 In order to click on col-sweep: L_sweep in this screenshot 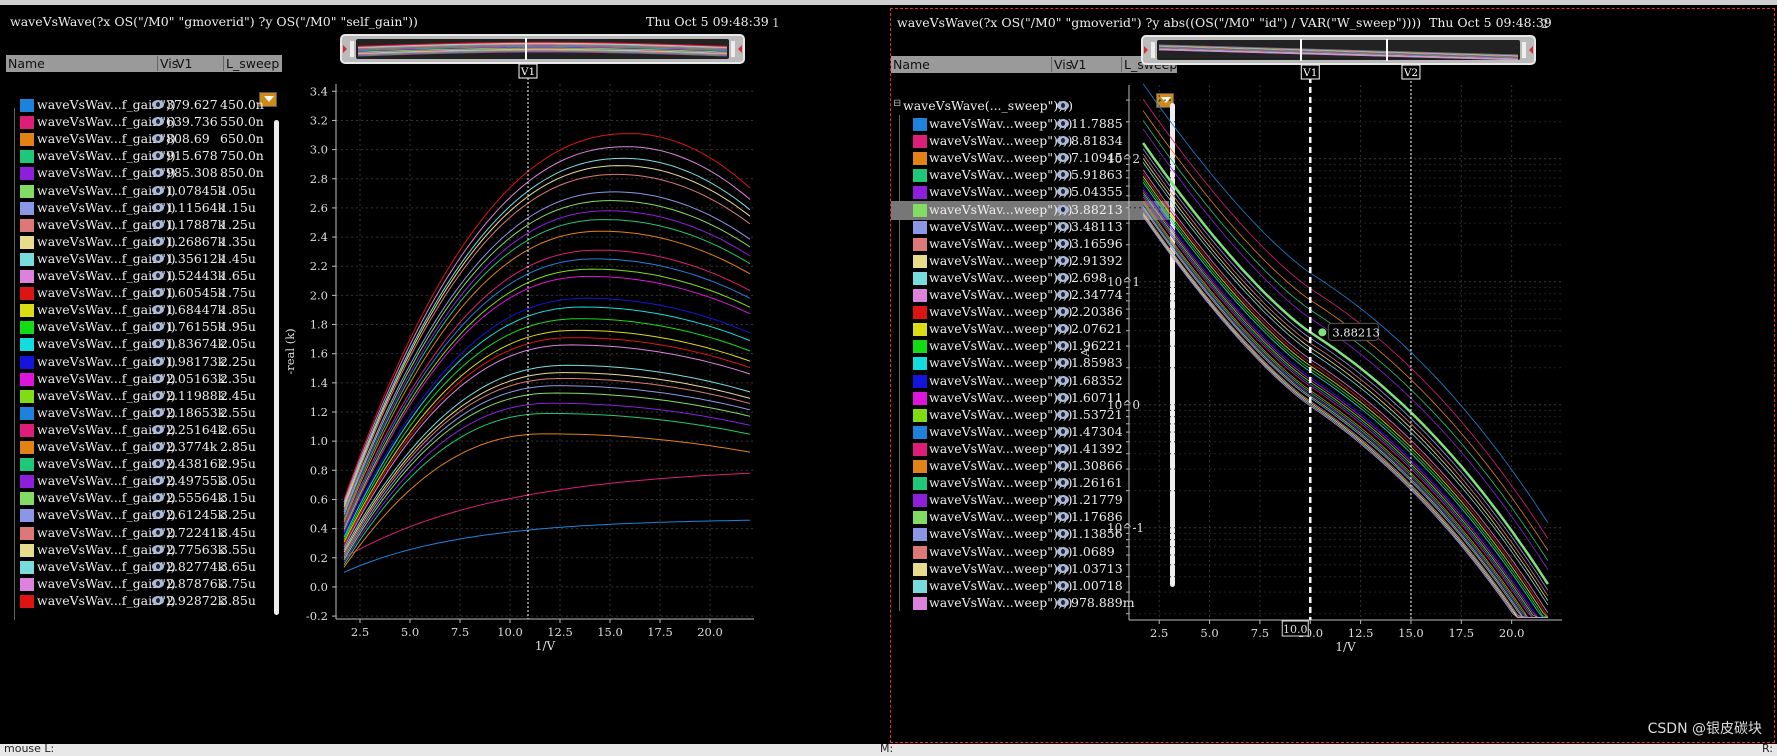, I will do `click(251, 63)`.